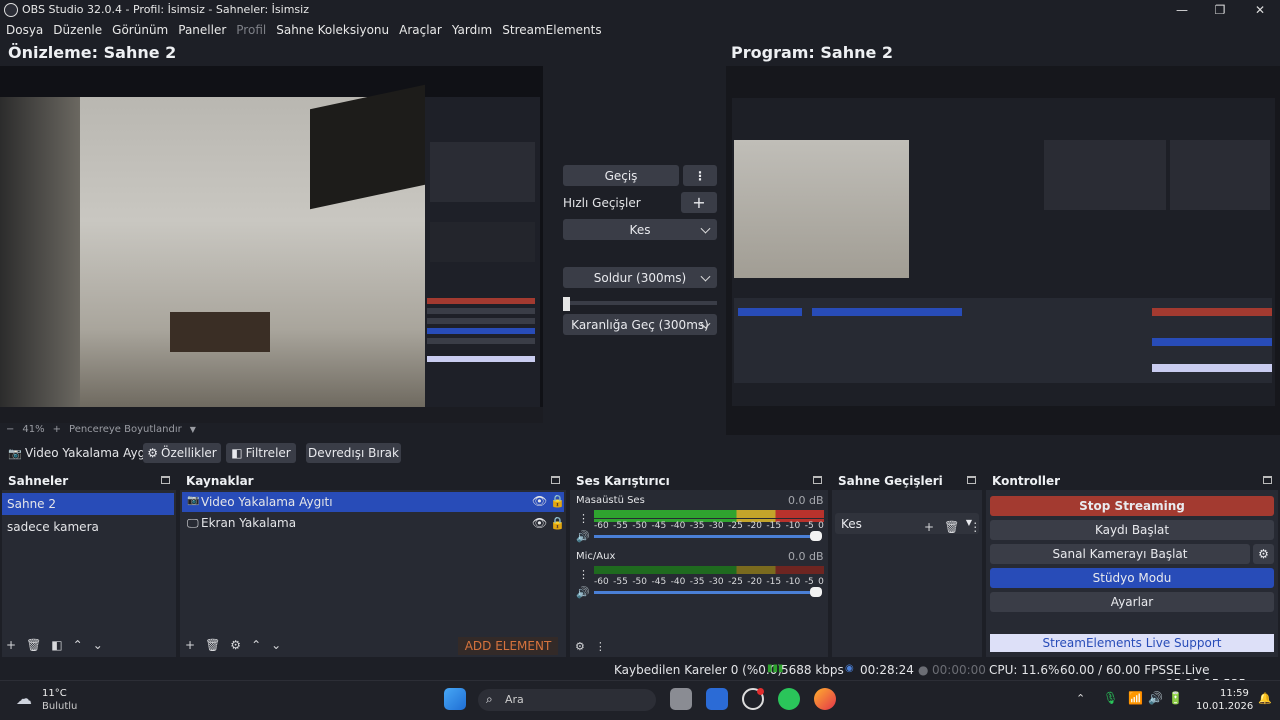 The width and height of the screenshot is (1280, 720). Describe the element at coordinates (825, 699) in the screenshot. I see `firefox-icon` at that location.